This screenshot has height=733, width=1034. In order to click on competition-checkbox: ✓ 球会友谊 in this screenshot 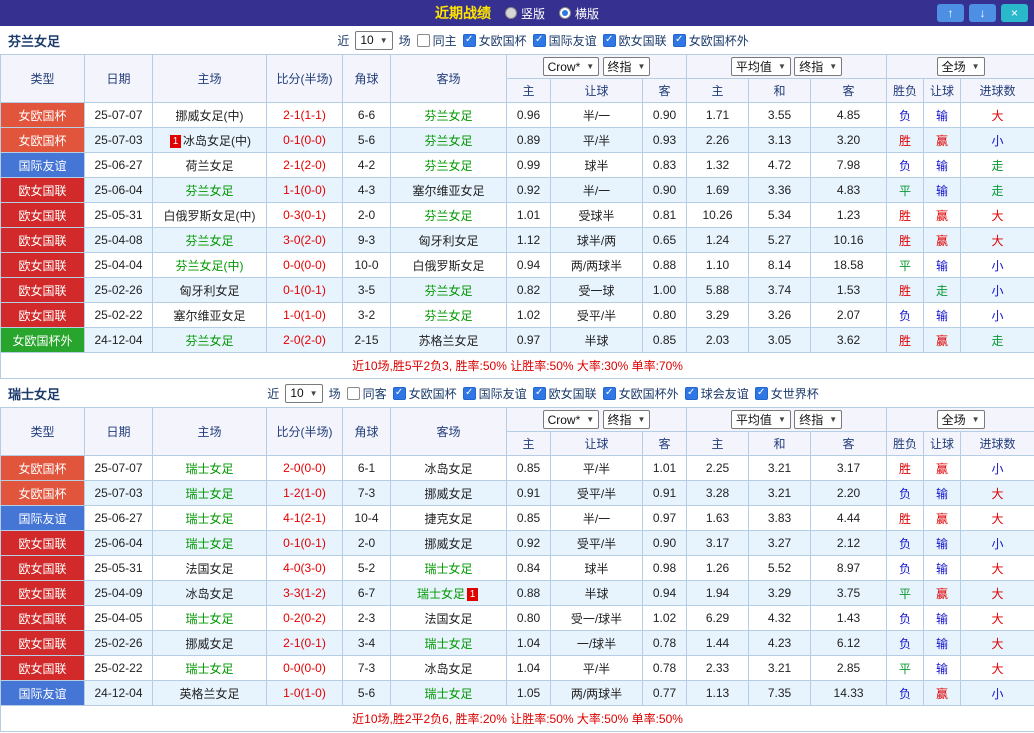, I will do `click(716, 393)`.